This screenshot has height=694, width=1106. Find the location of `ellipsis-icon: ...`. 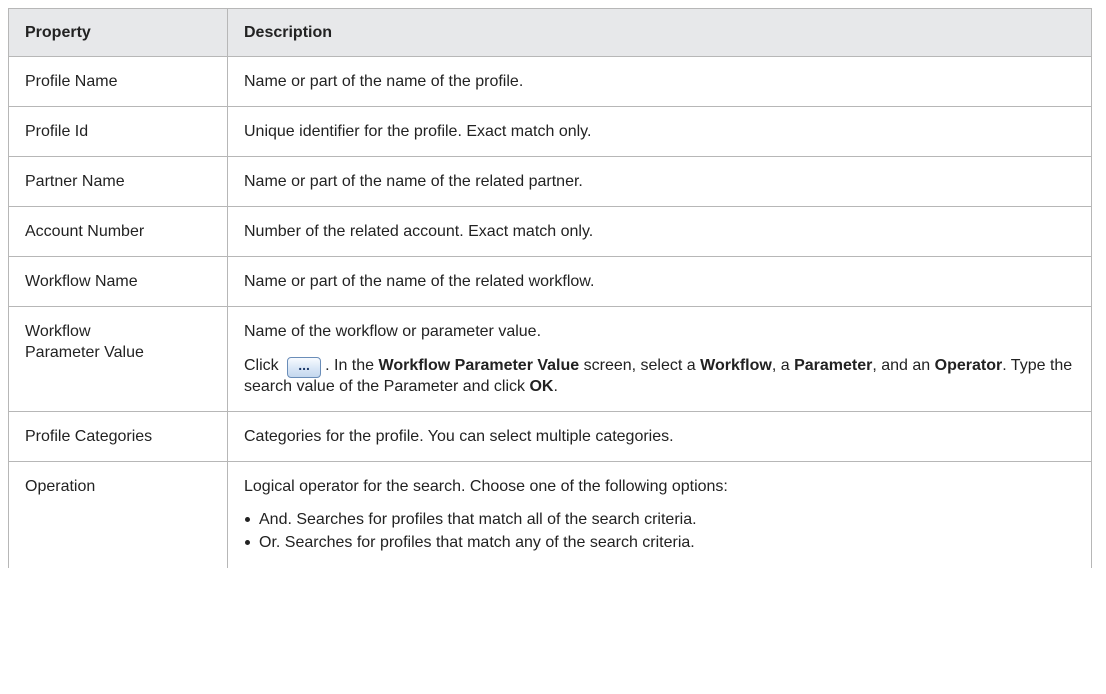

ellipsis-icon: ... is located at coordinates (304, 367).